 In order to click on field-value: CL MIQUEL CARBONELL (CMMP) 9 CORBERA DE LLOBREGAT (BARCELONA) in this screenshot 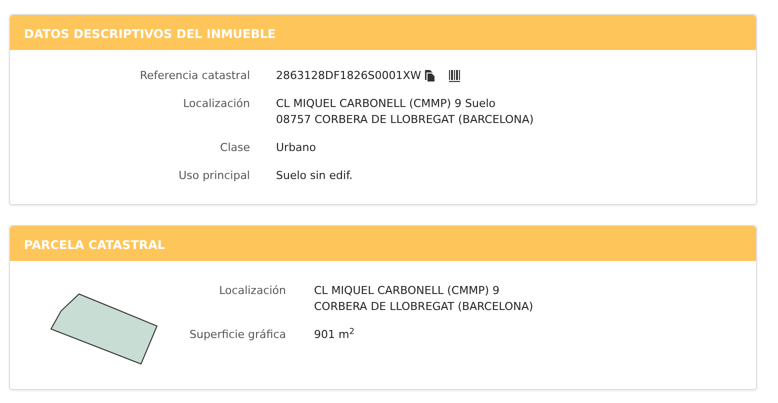, I will do `click(424, 299)`.